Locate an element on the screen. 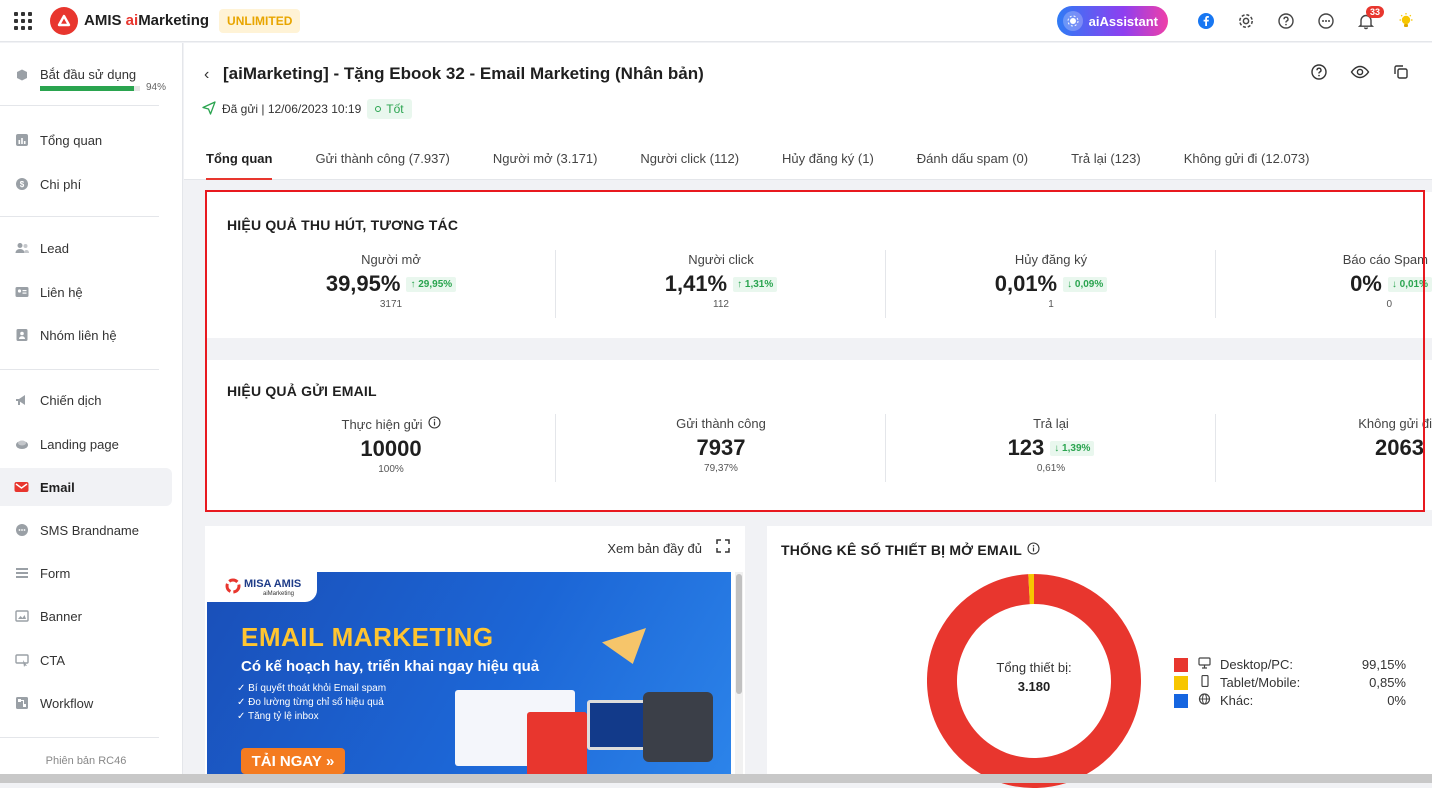 Image resolution: width=1432 pixels, height=788 pixels. device-illustration is located at coordinates (678, 727).